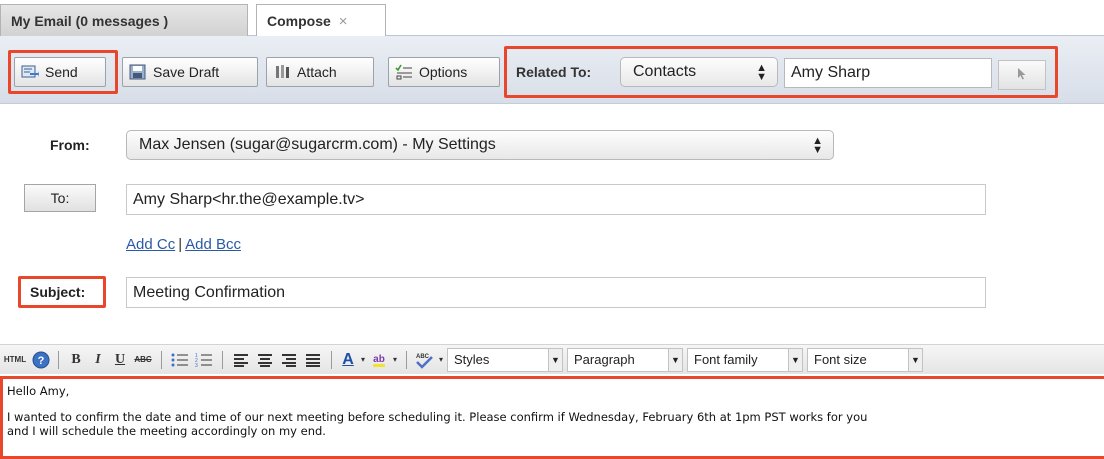 The image size is (1104, 459). What do you see at coordinates (98, 360) in the screenshot?
I see `italic-button: I` at bounding box center [98, 360].